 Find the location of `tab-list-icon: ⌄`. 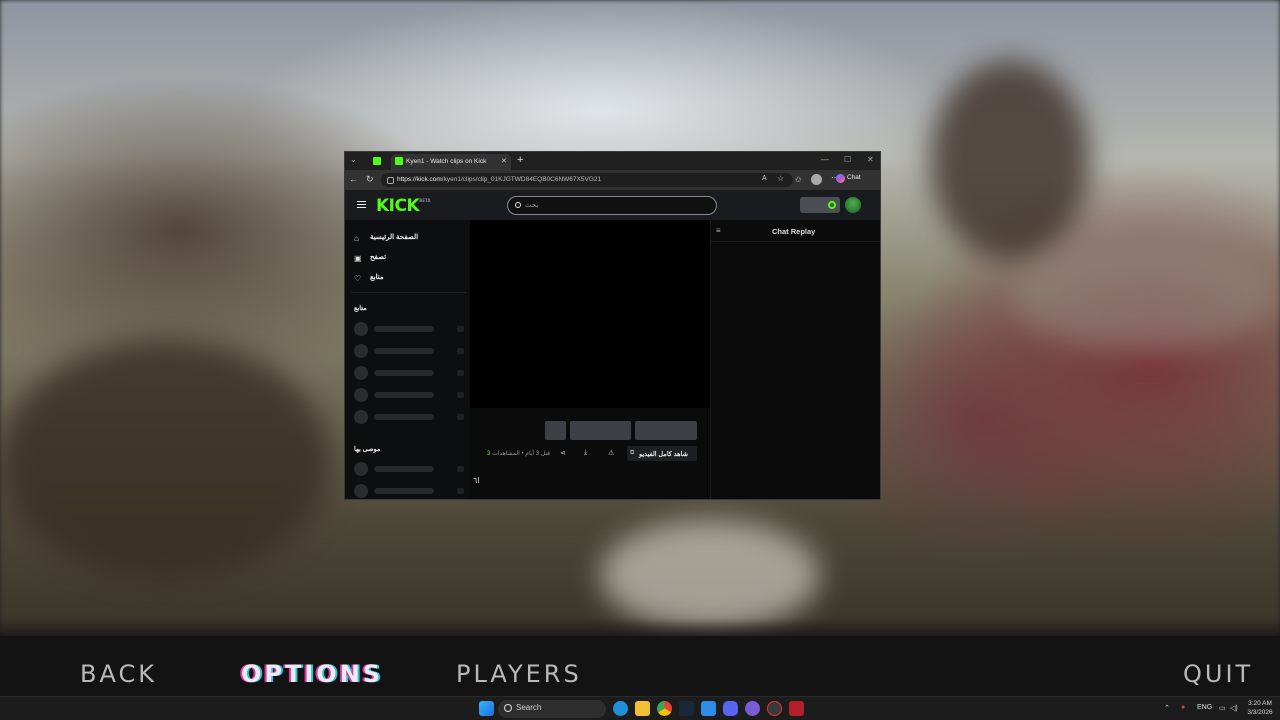

tab-list-icon: ⌄ is located at coordinates (353, 159).